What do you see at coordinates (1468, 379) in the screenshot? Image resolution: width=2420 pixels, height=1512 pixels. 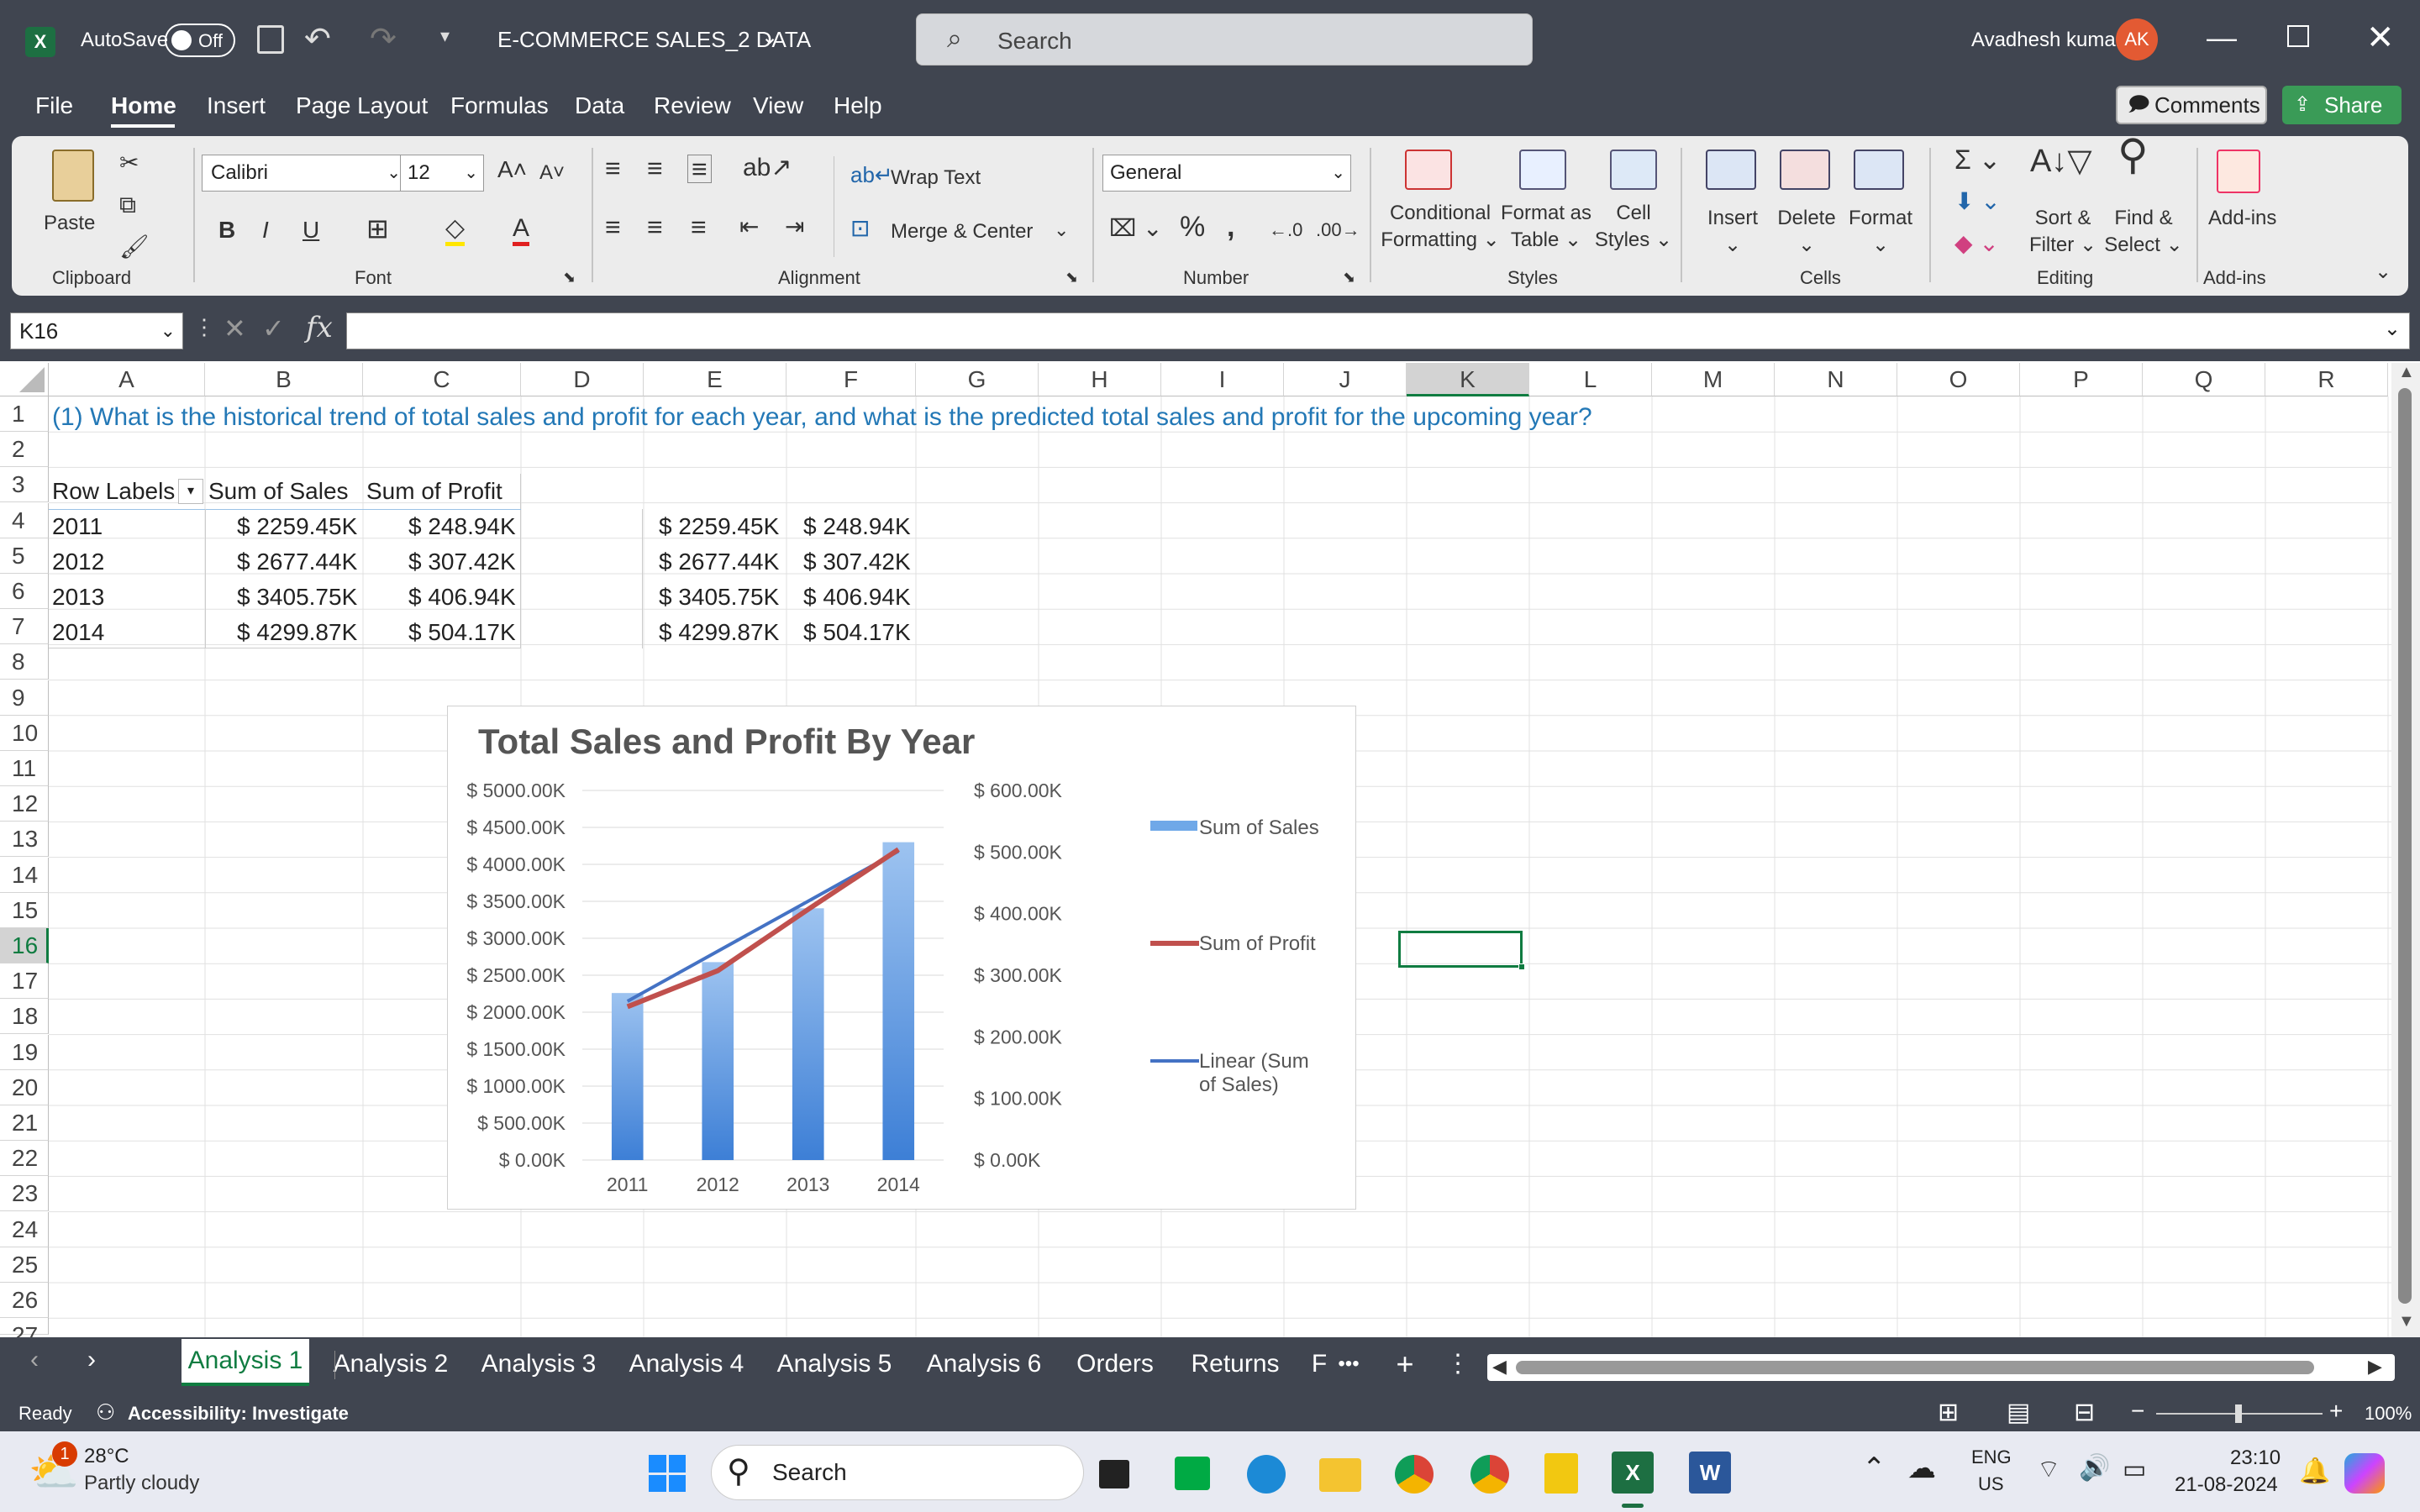 I see `column-header-k: K` at bounding box center [1468, 379].